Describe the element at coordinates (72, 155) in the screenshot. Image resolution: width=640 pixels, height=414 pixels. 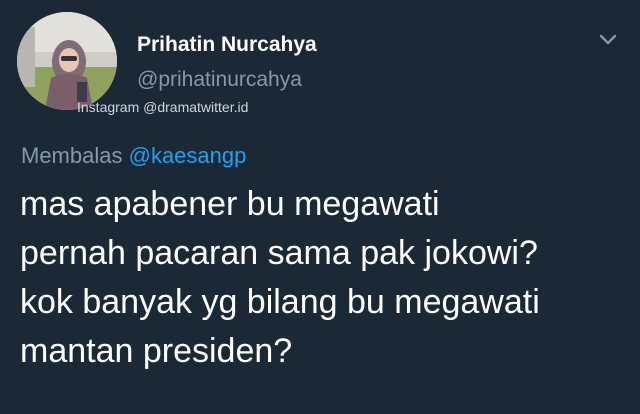
I see `reply-prefix: Membalas` at that location.